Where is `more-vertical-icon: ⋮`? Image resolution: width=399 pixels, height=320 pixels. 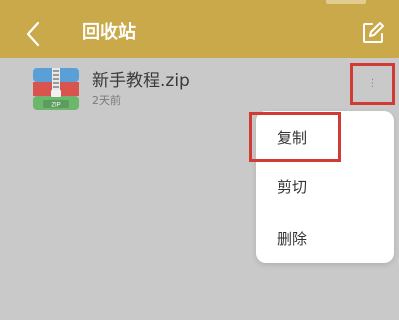 more-vertical-icon: ⋮ is located at coordinates (372, 83).